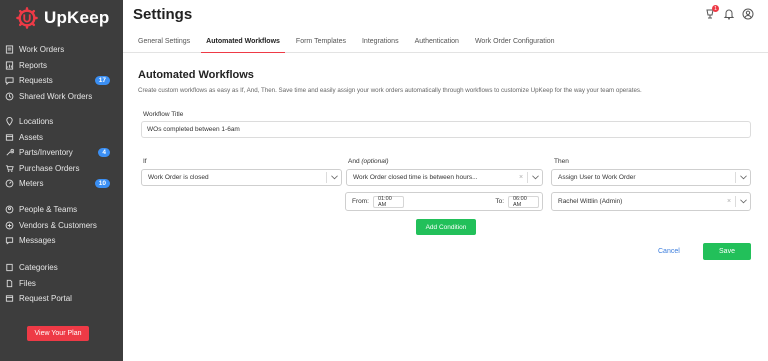 The height and width of the screenshot is (361, 768). I want to click on meters-count-badge: 10, so click(102, 184).